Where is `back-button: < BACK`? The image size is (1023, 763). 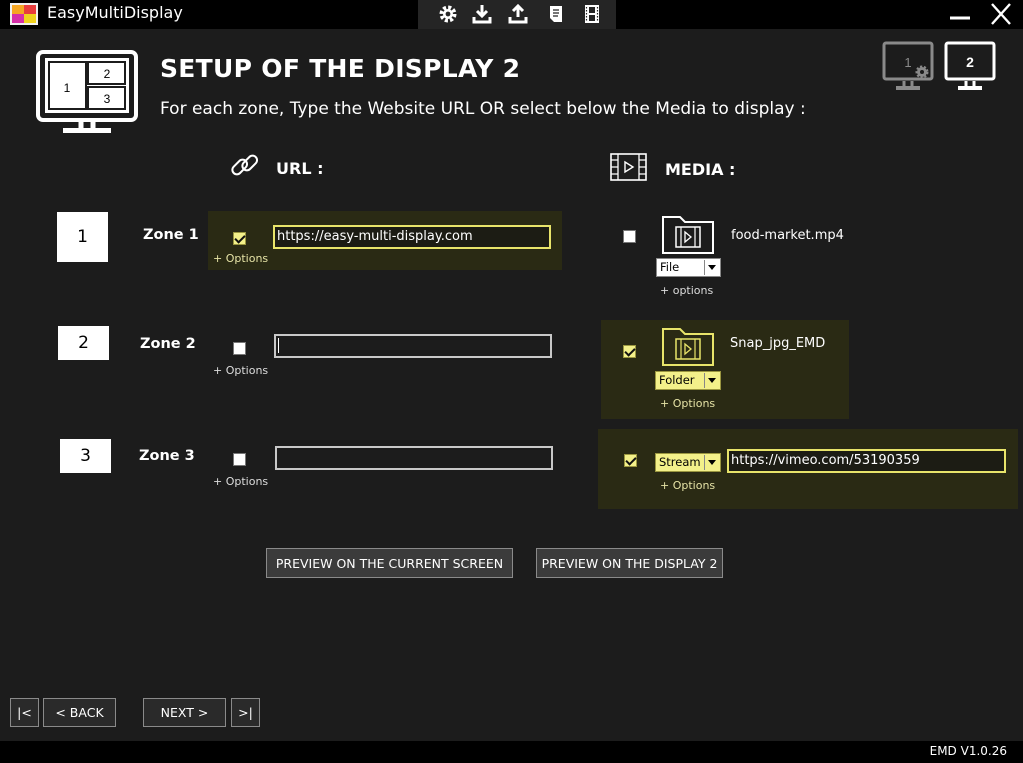 back-button: < BACK is located at coordinates (79, 712).